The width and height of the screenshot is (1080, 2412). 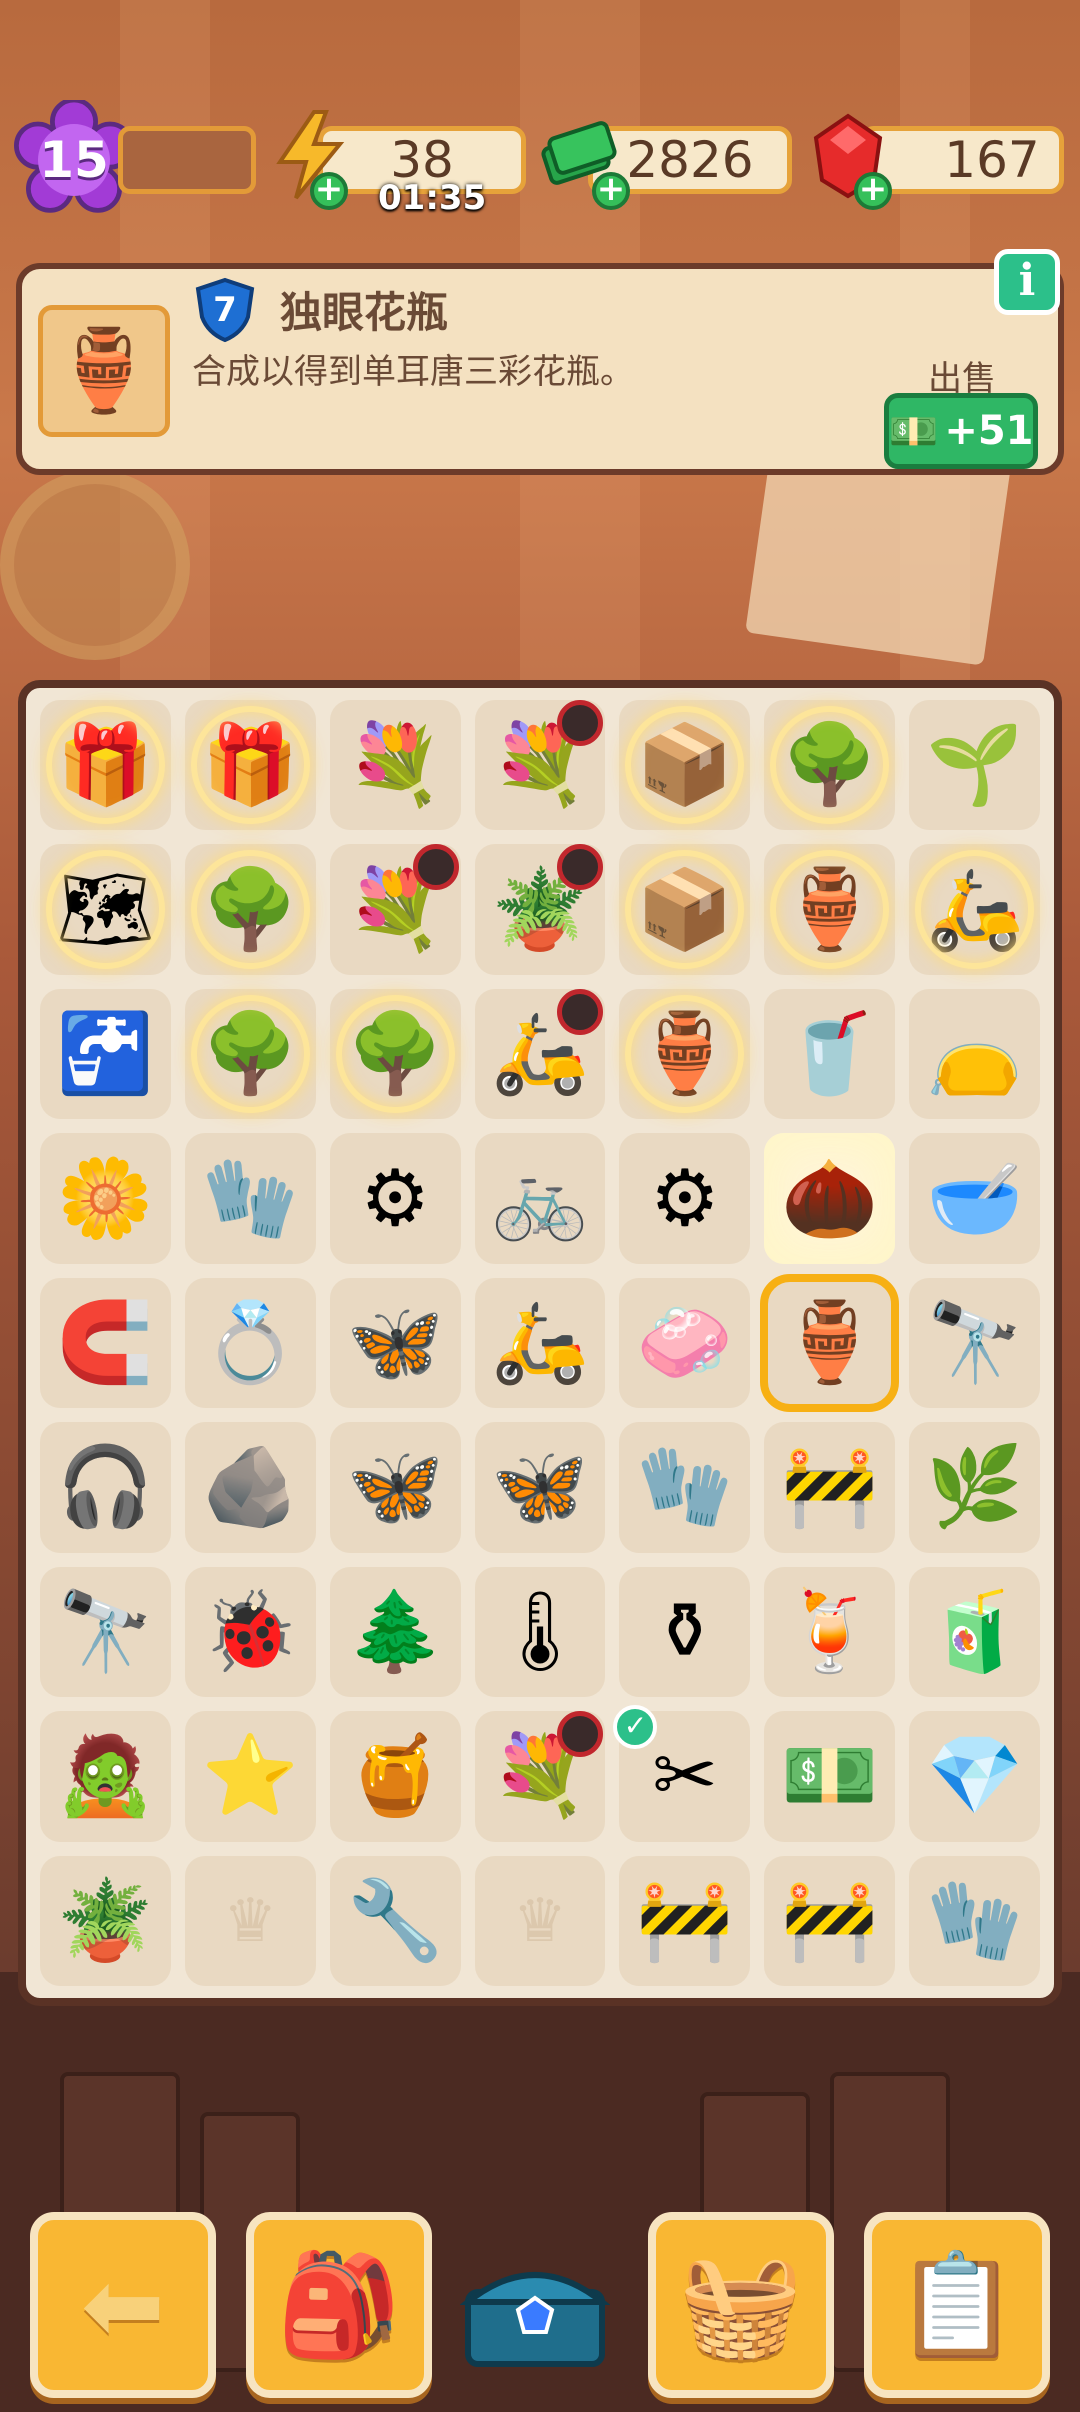 I want to click on flower-basket-icon: 💐, so click(x=395, y=765).